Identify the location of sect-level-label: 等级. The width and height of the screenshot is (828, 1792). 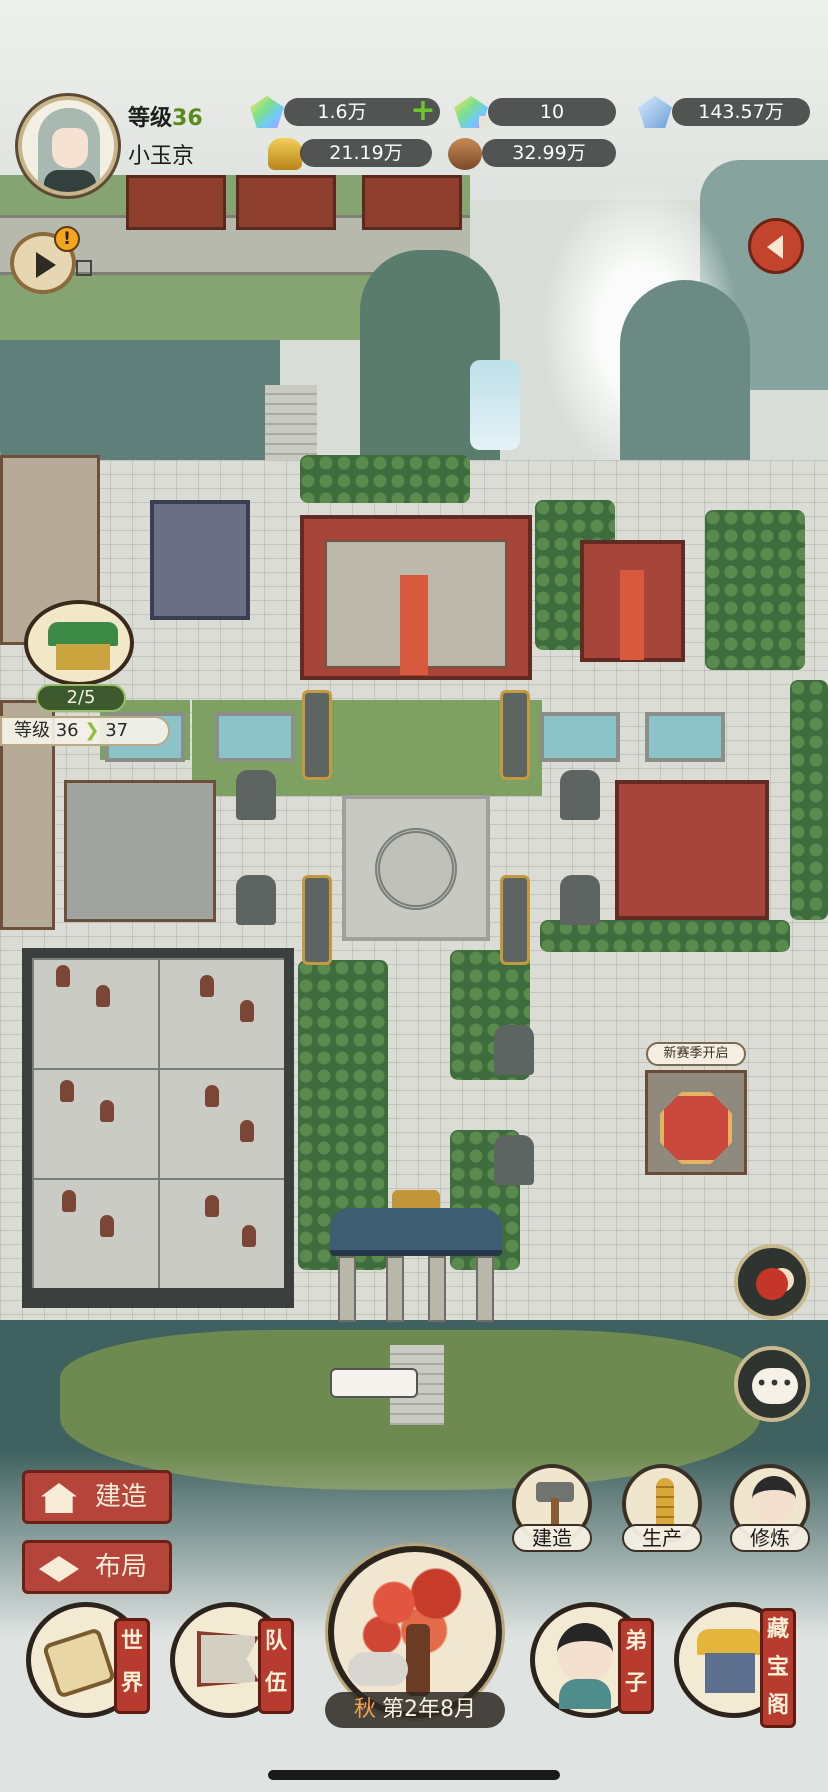
(32, 730).